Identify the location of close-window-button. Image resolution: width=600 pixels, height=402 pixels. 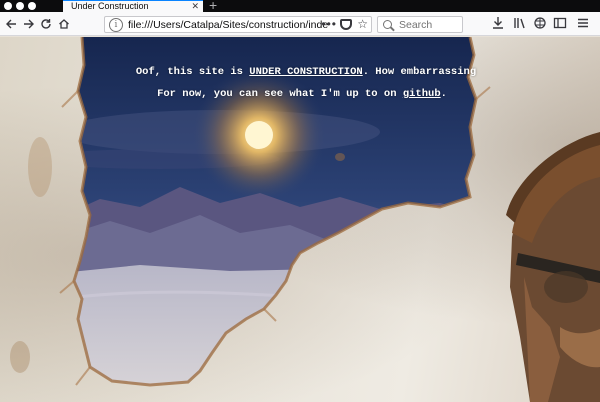
(8, 6).